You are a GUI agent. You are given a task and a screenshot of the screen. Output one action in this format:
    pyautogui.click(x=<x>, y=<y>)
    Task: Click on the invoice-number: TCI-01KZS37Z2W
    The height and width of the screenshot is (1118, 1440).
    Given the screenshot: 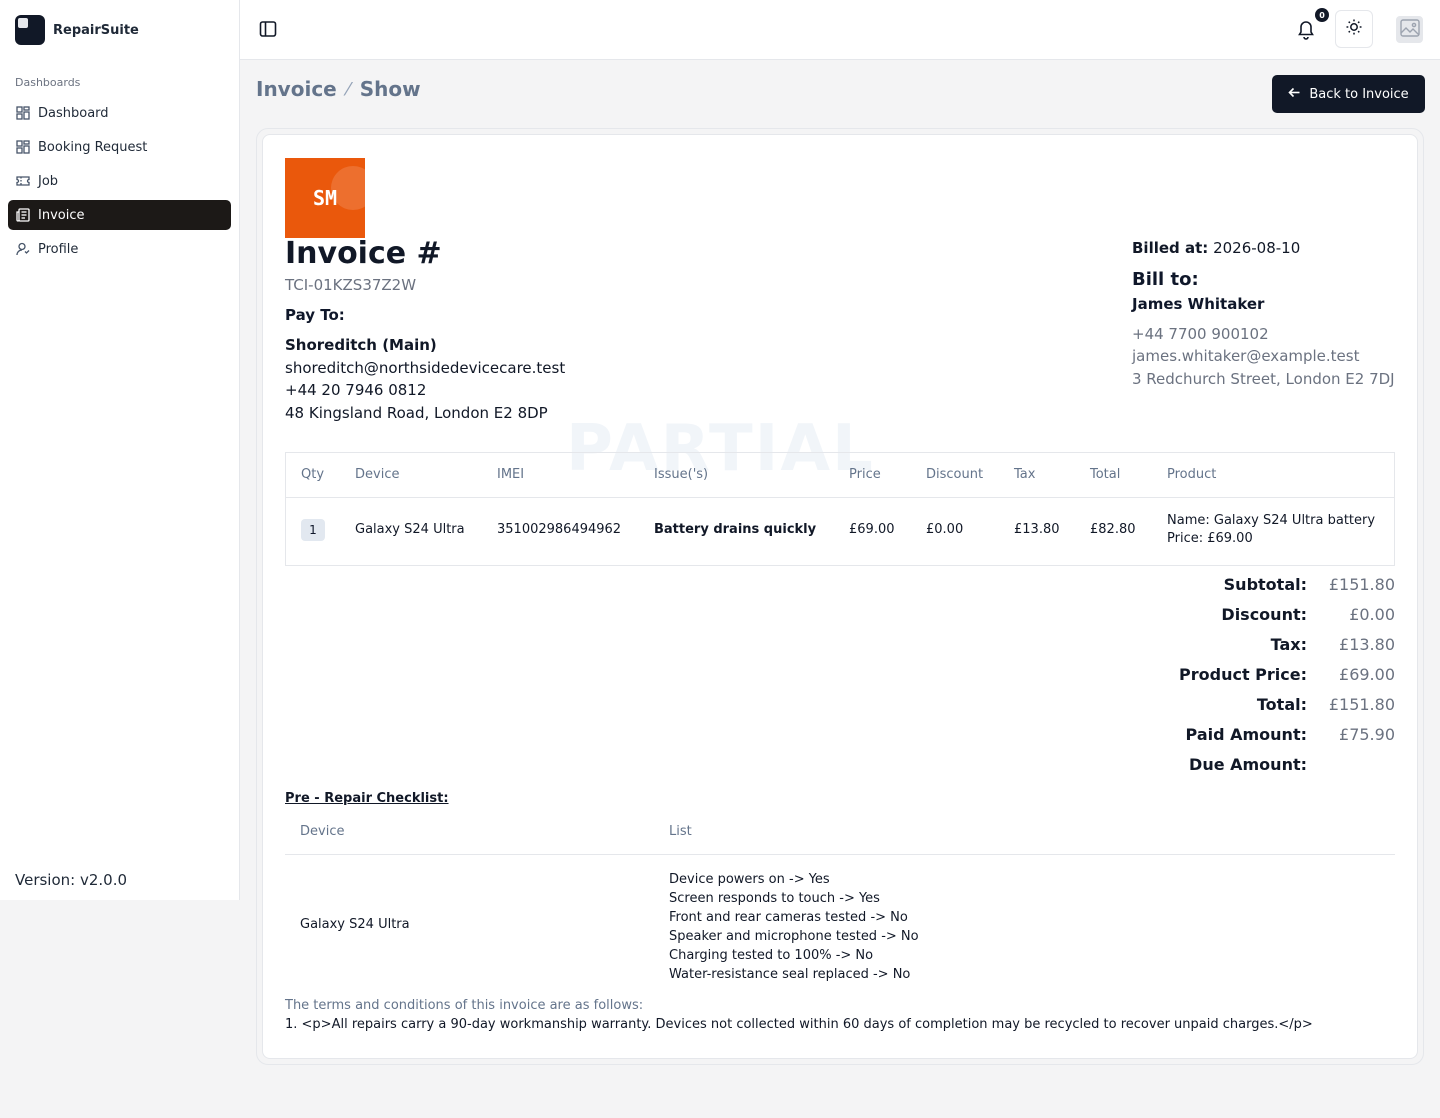 What is the action you would take?
    pyautogui.click(x=351, y=285)
    